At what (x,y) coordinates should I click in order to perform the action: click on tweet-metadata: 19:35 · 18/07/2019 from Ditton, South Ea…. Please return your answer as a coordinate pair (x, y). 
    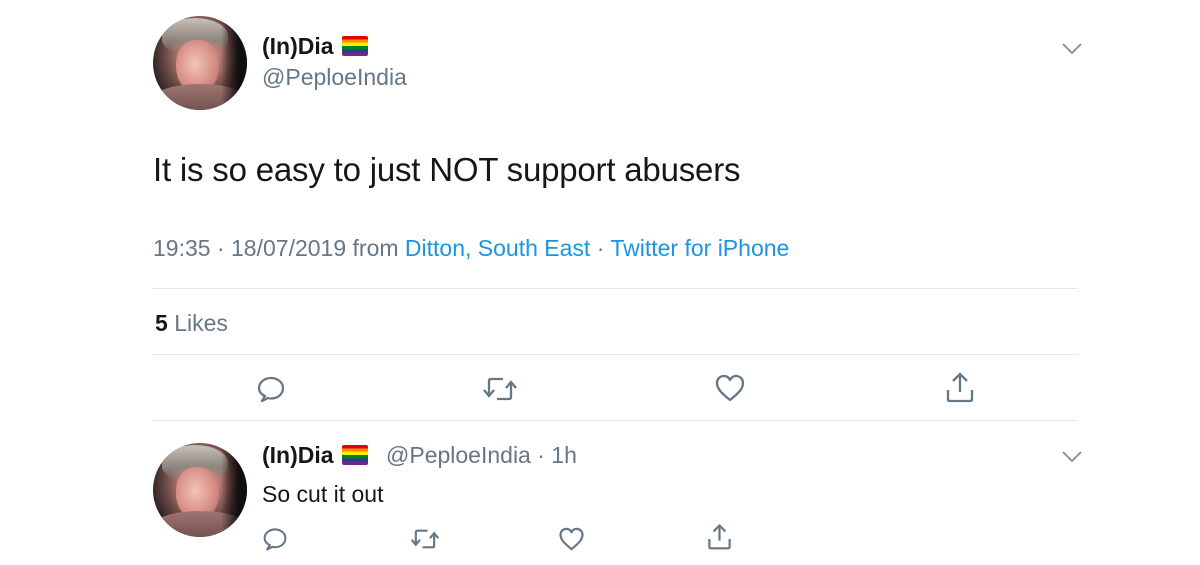
    Looking at the image, I should click on (471, 248).